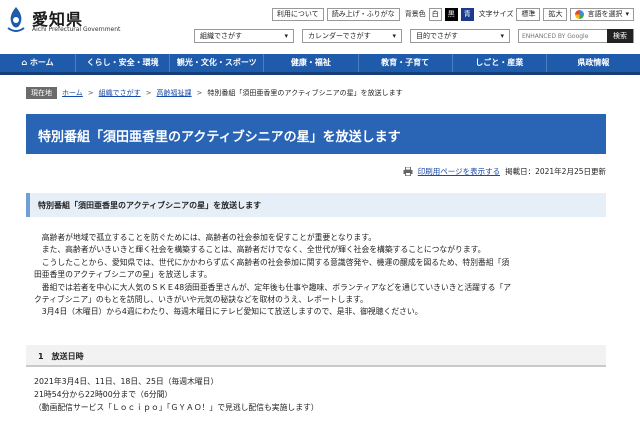 Image resolution: width=640 pixels, height=428 pixels. I want to click on schedule-line: （動画配信サービス「Ｌｏｃｉｐｏ」「ＧＹＡＯ！」で見逃し配信も実施します）, so click(176, 407).